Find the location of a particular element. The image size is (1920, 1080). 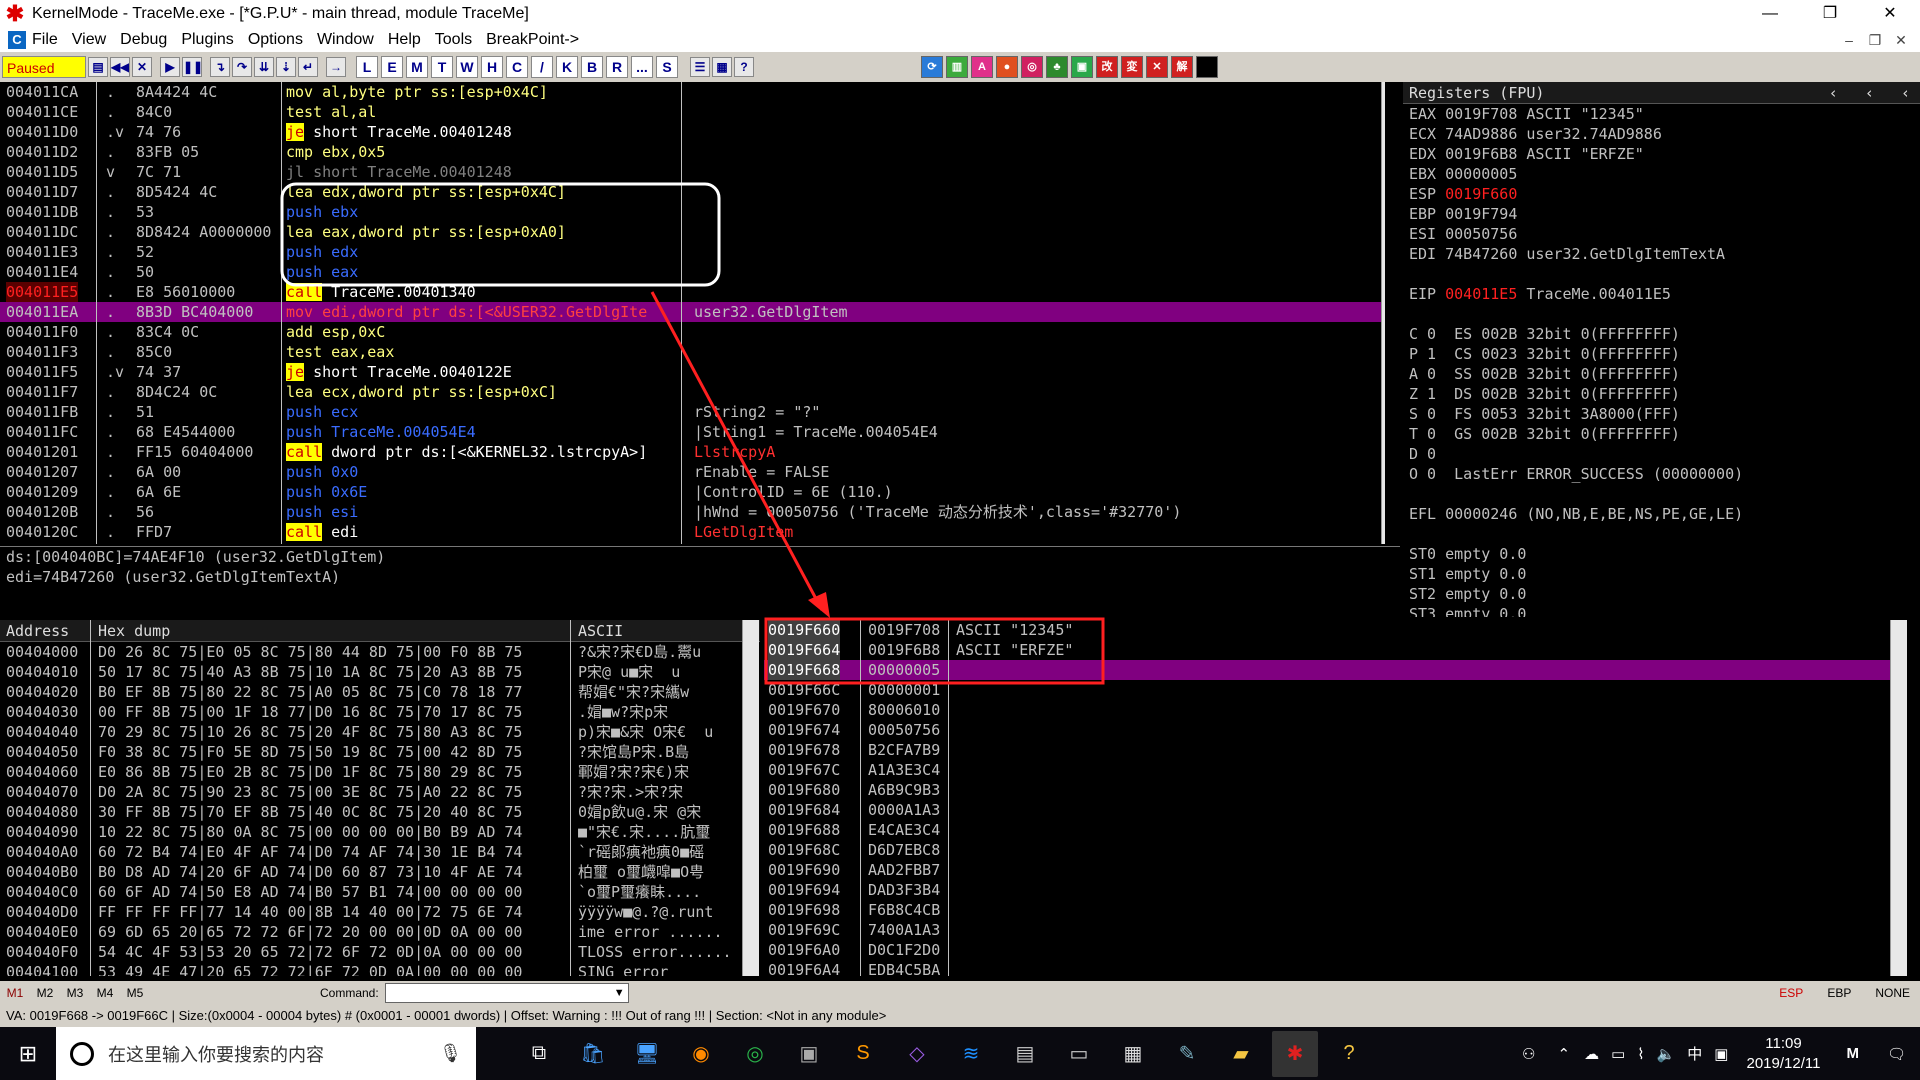

people-icon: ⚇ is located at coordinates (1528, 1054).